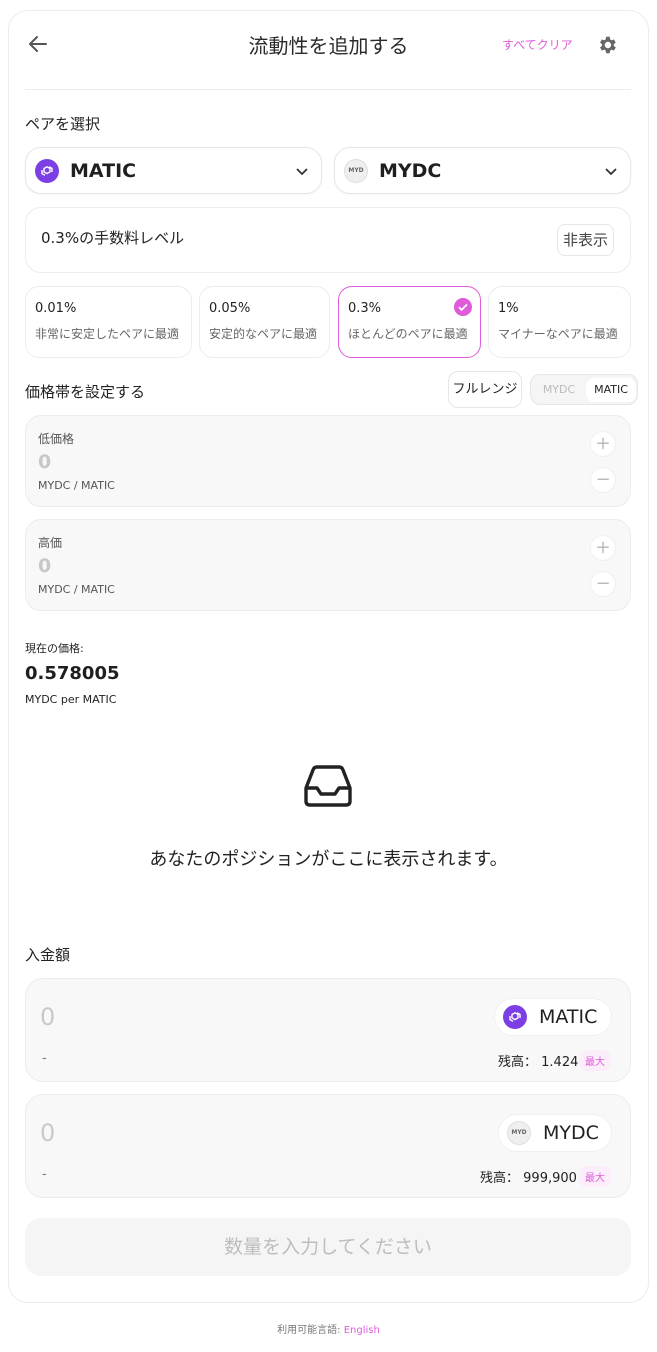 The width and height of the screenshot is (657, 1352). I want to click on fee-tier-1: 1% マイナーなペアに最適, so click(559, 322).